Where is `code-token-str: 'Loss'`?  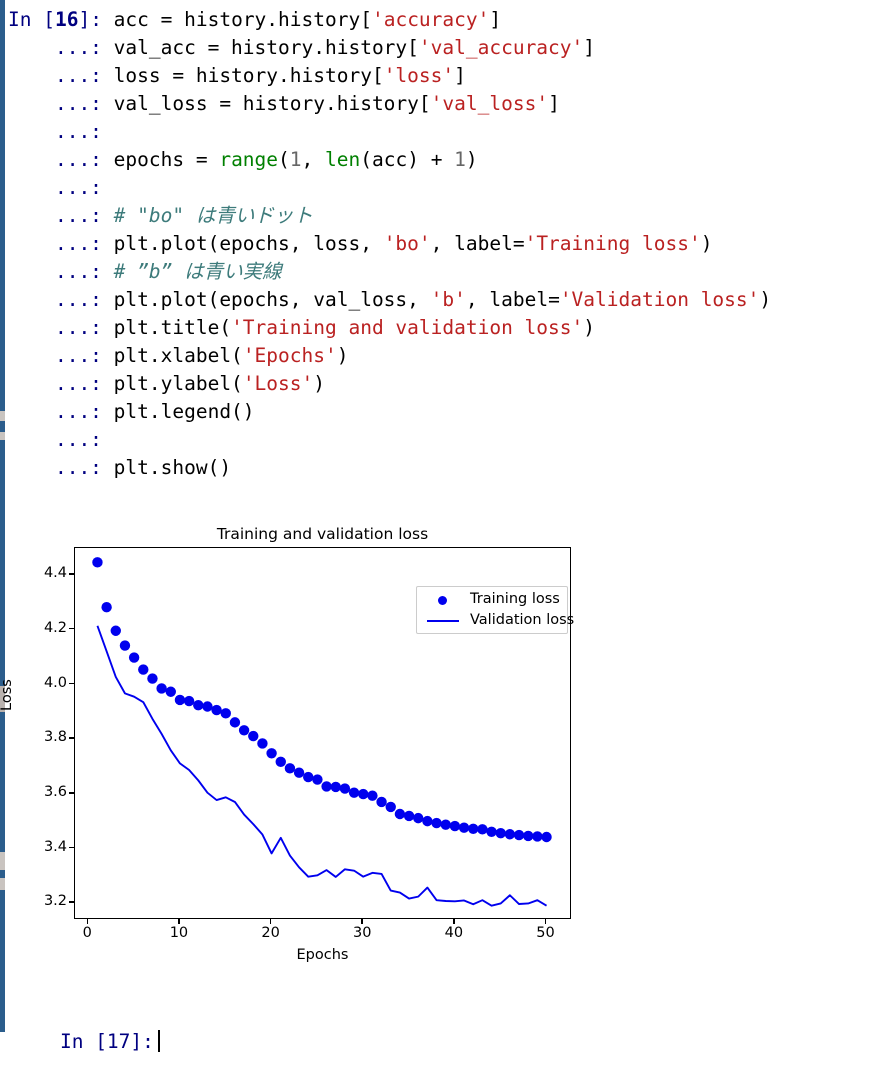
code-token-str: 'Loss' is located at coordinates (278, 383).